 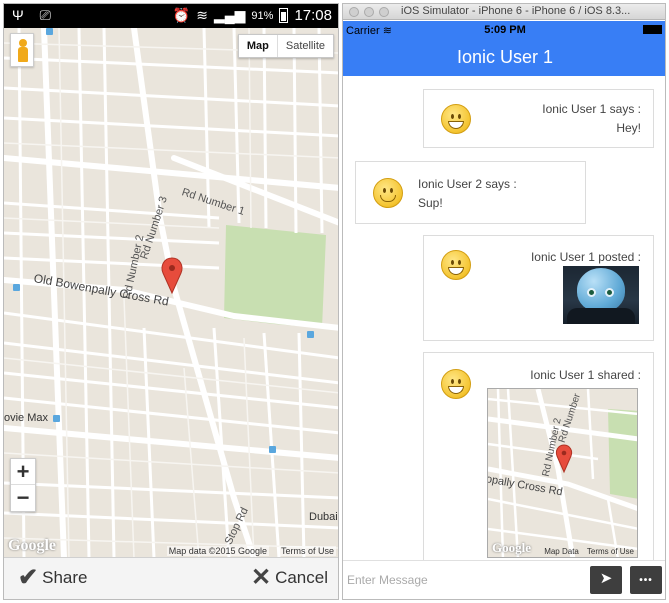 What do you see at coordinates (26, 418) in the screenshot?
I see `place-label-movie: ovie Max` at bounding box center [26, 418].